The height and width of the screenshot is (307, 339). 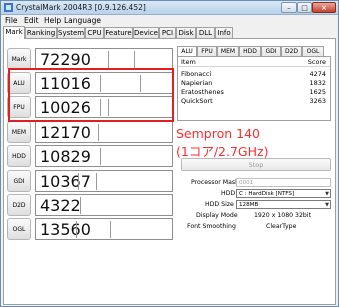 What do you see at coordinates (94, 32) in the screenshot?
I see `tab-cpu: CPU` at bounding box center [94, 32].